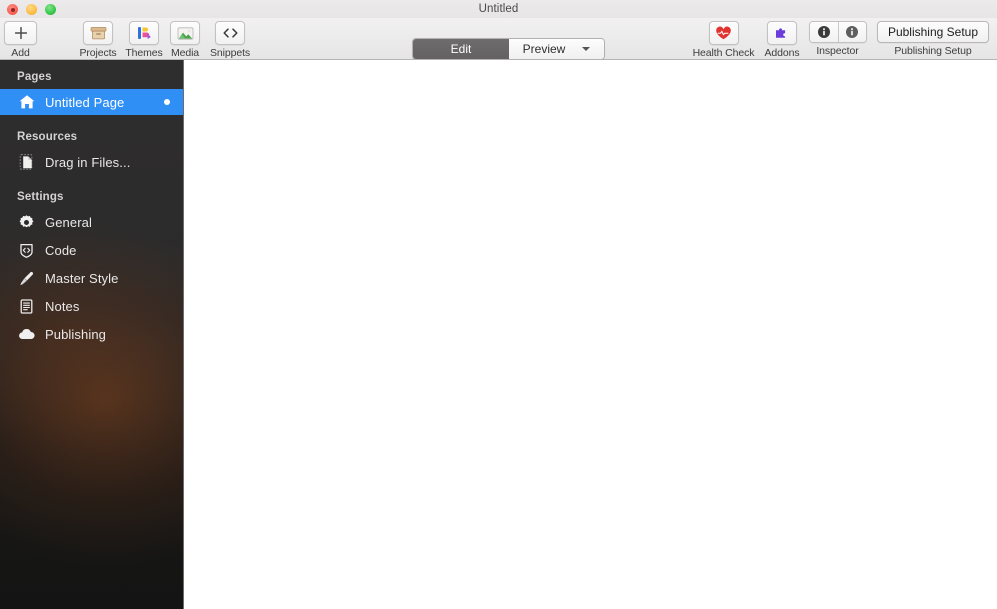  Describe the element at coordinates (12, 9) in the screenshot. I see `close-button` at that location.